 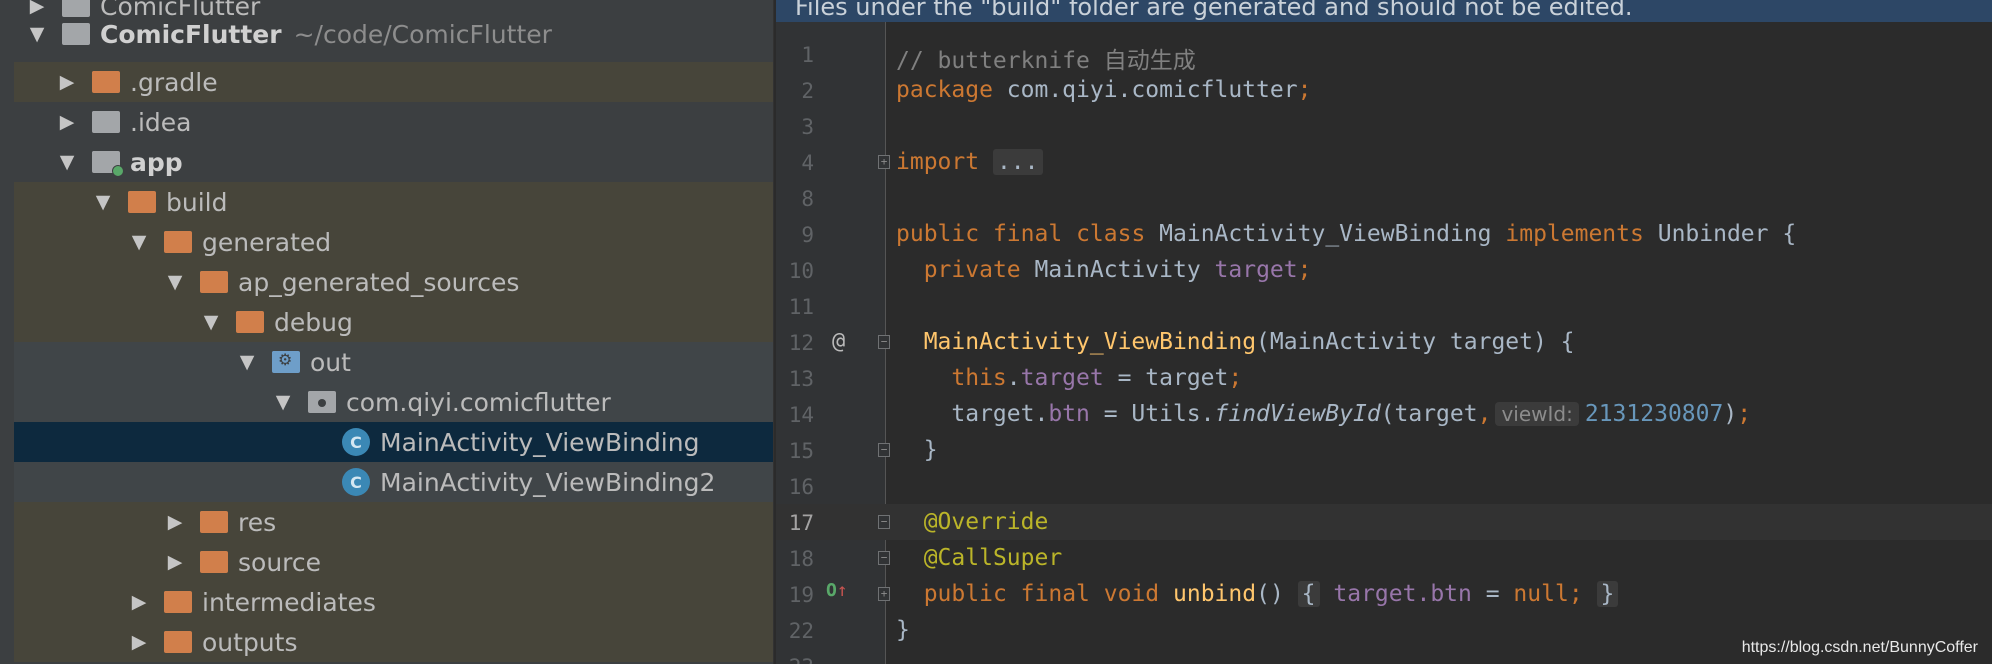 What do you see at coordinates (1384, 558) in the screenshot?
I see `code-line: 18 − @CallSuper` at bounding box center [1384, 558].